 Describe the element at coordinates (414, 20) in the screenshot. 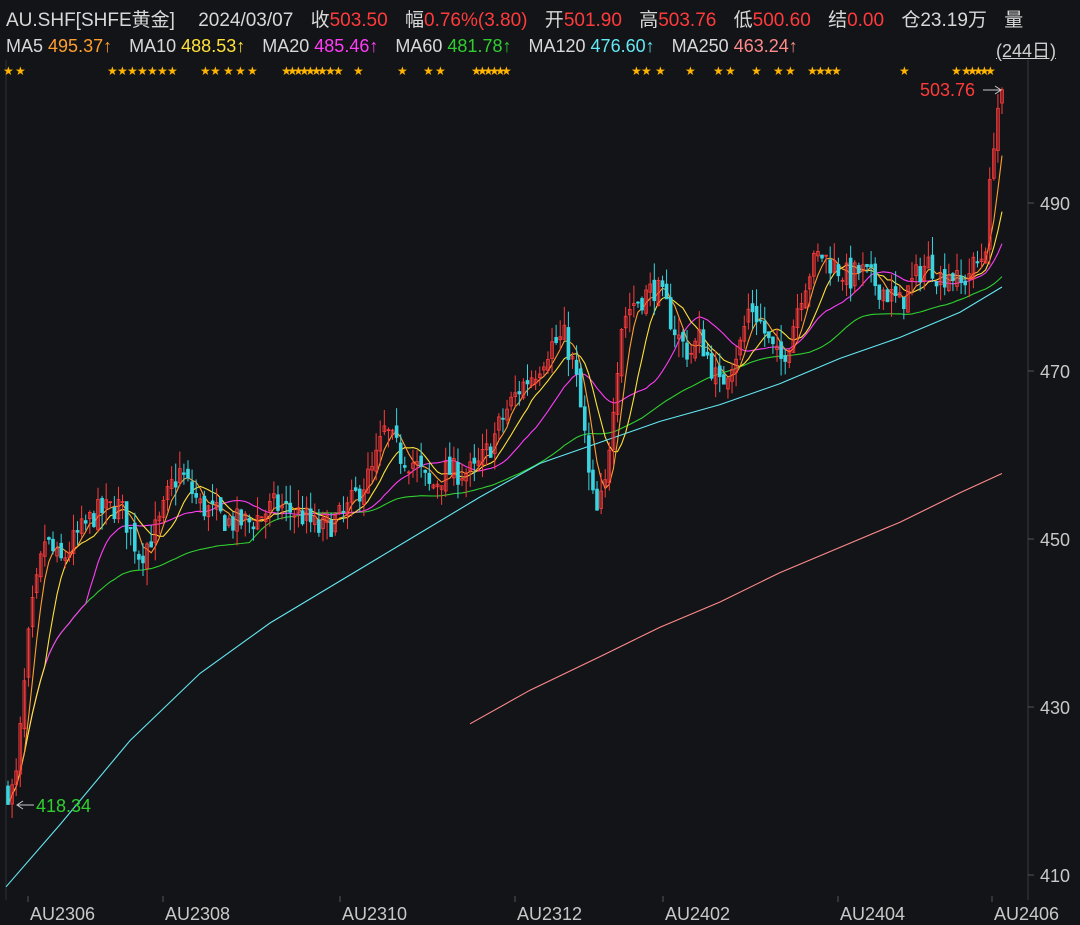

I see `change-label: 幅` at that location.